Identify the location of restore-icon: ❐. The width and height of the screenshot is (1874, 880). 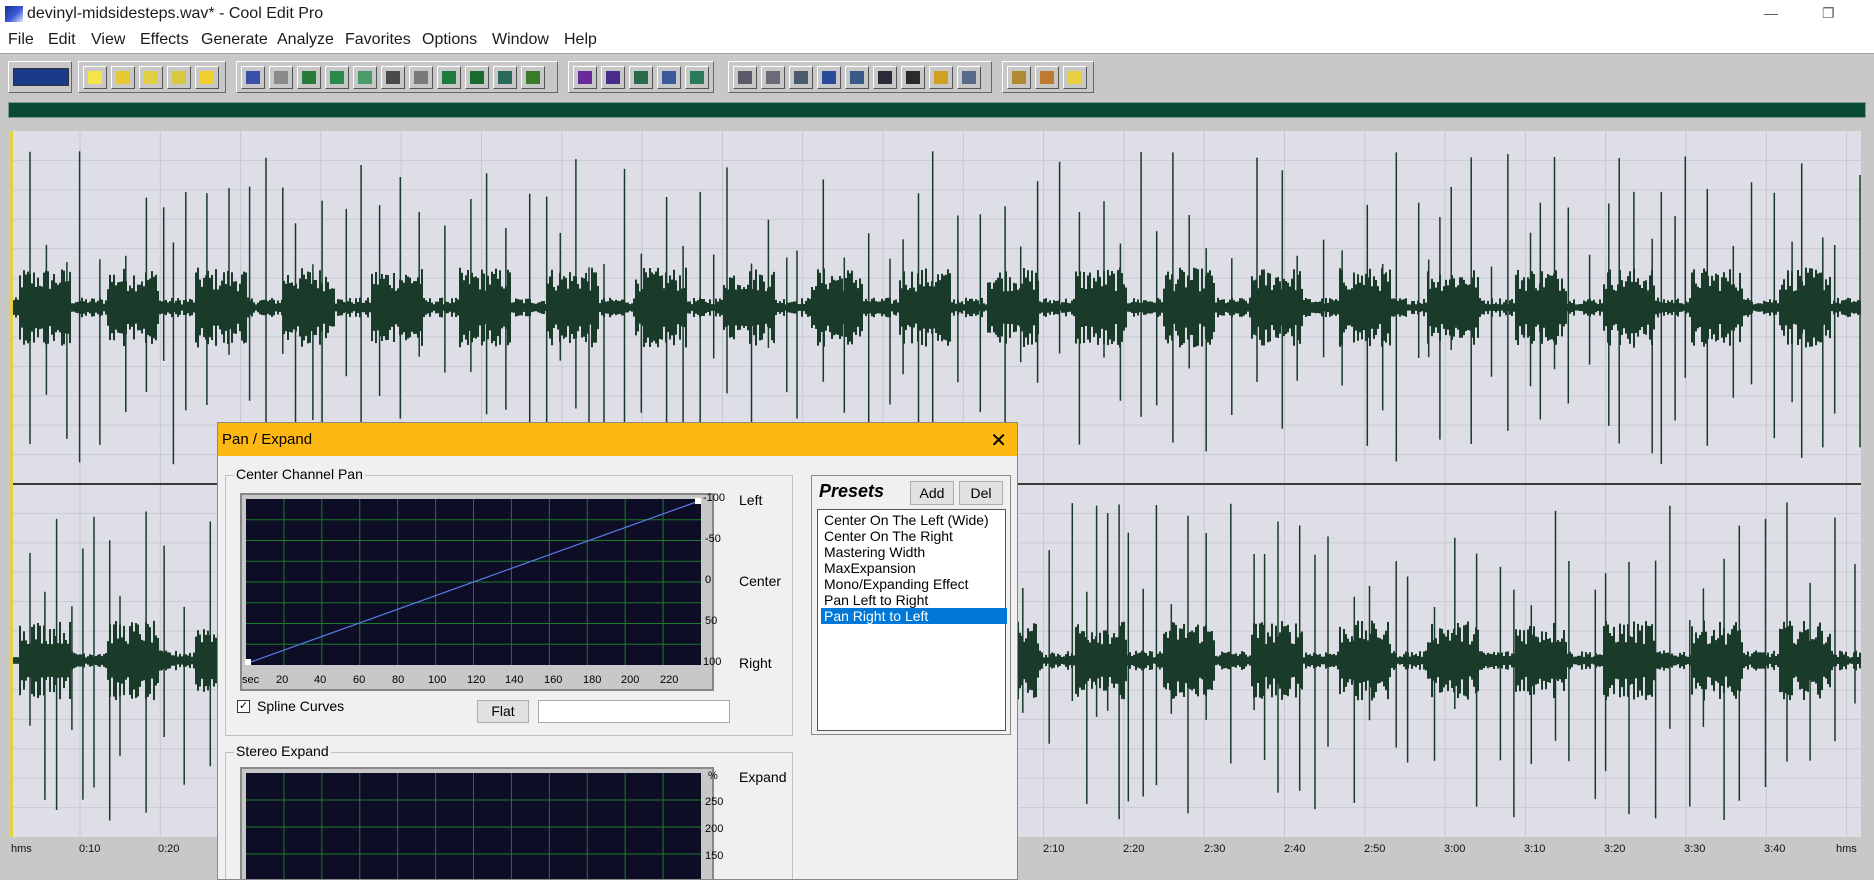
(1828, 13).